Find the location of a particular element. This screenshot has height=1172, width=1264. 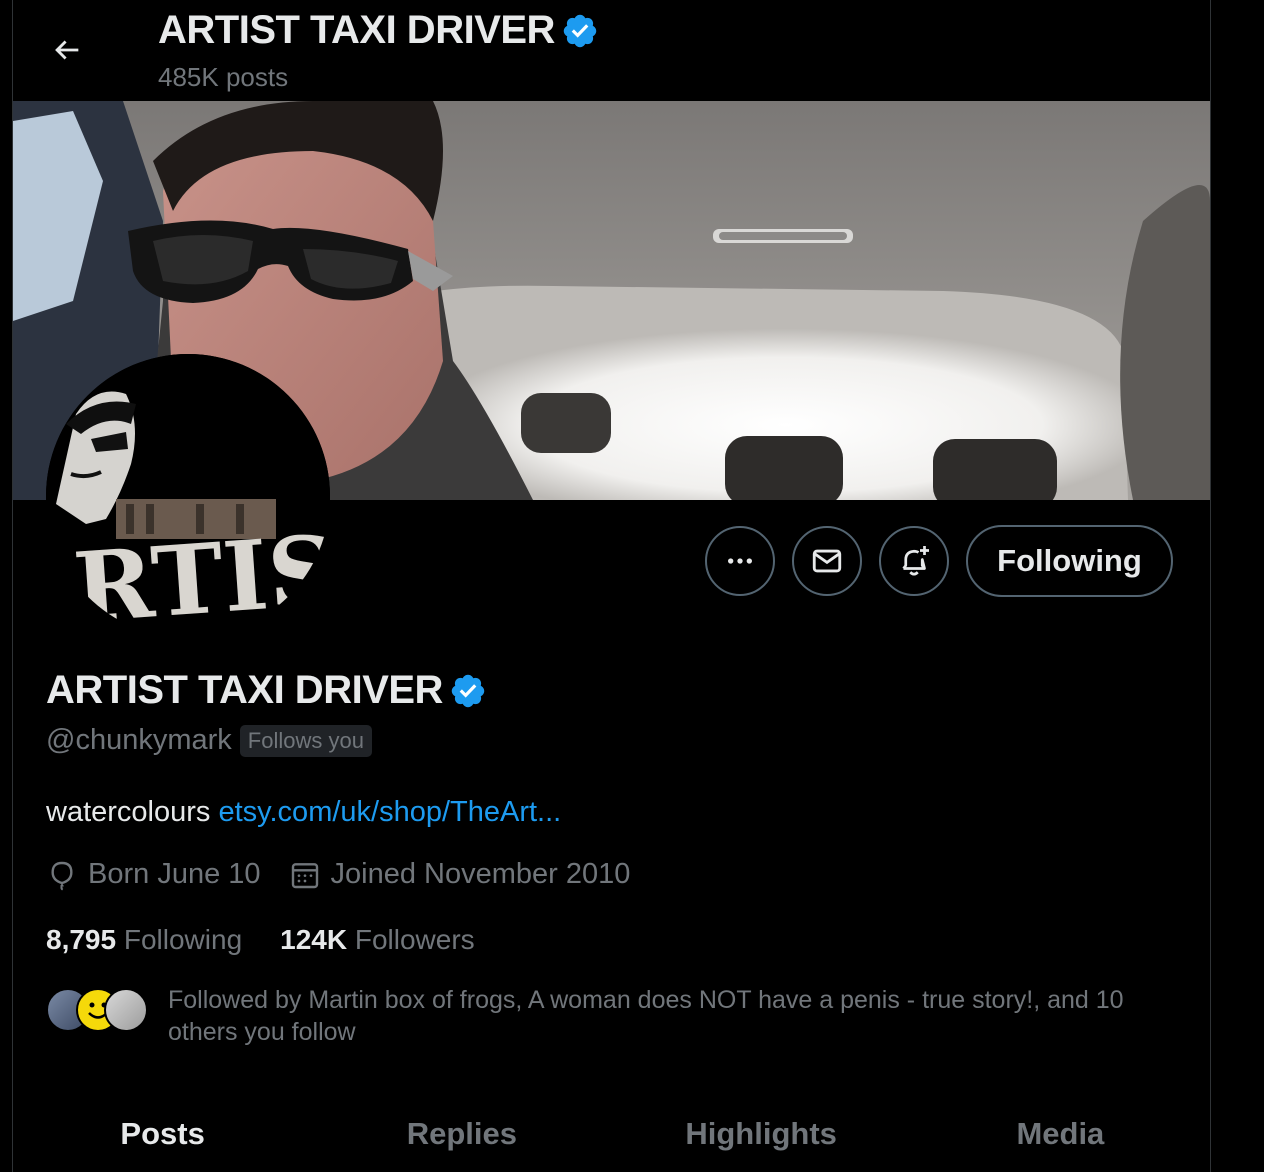

birthday-text: Born June 10 is located at coordinates (174, 874).